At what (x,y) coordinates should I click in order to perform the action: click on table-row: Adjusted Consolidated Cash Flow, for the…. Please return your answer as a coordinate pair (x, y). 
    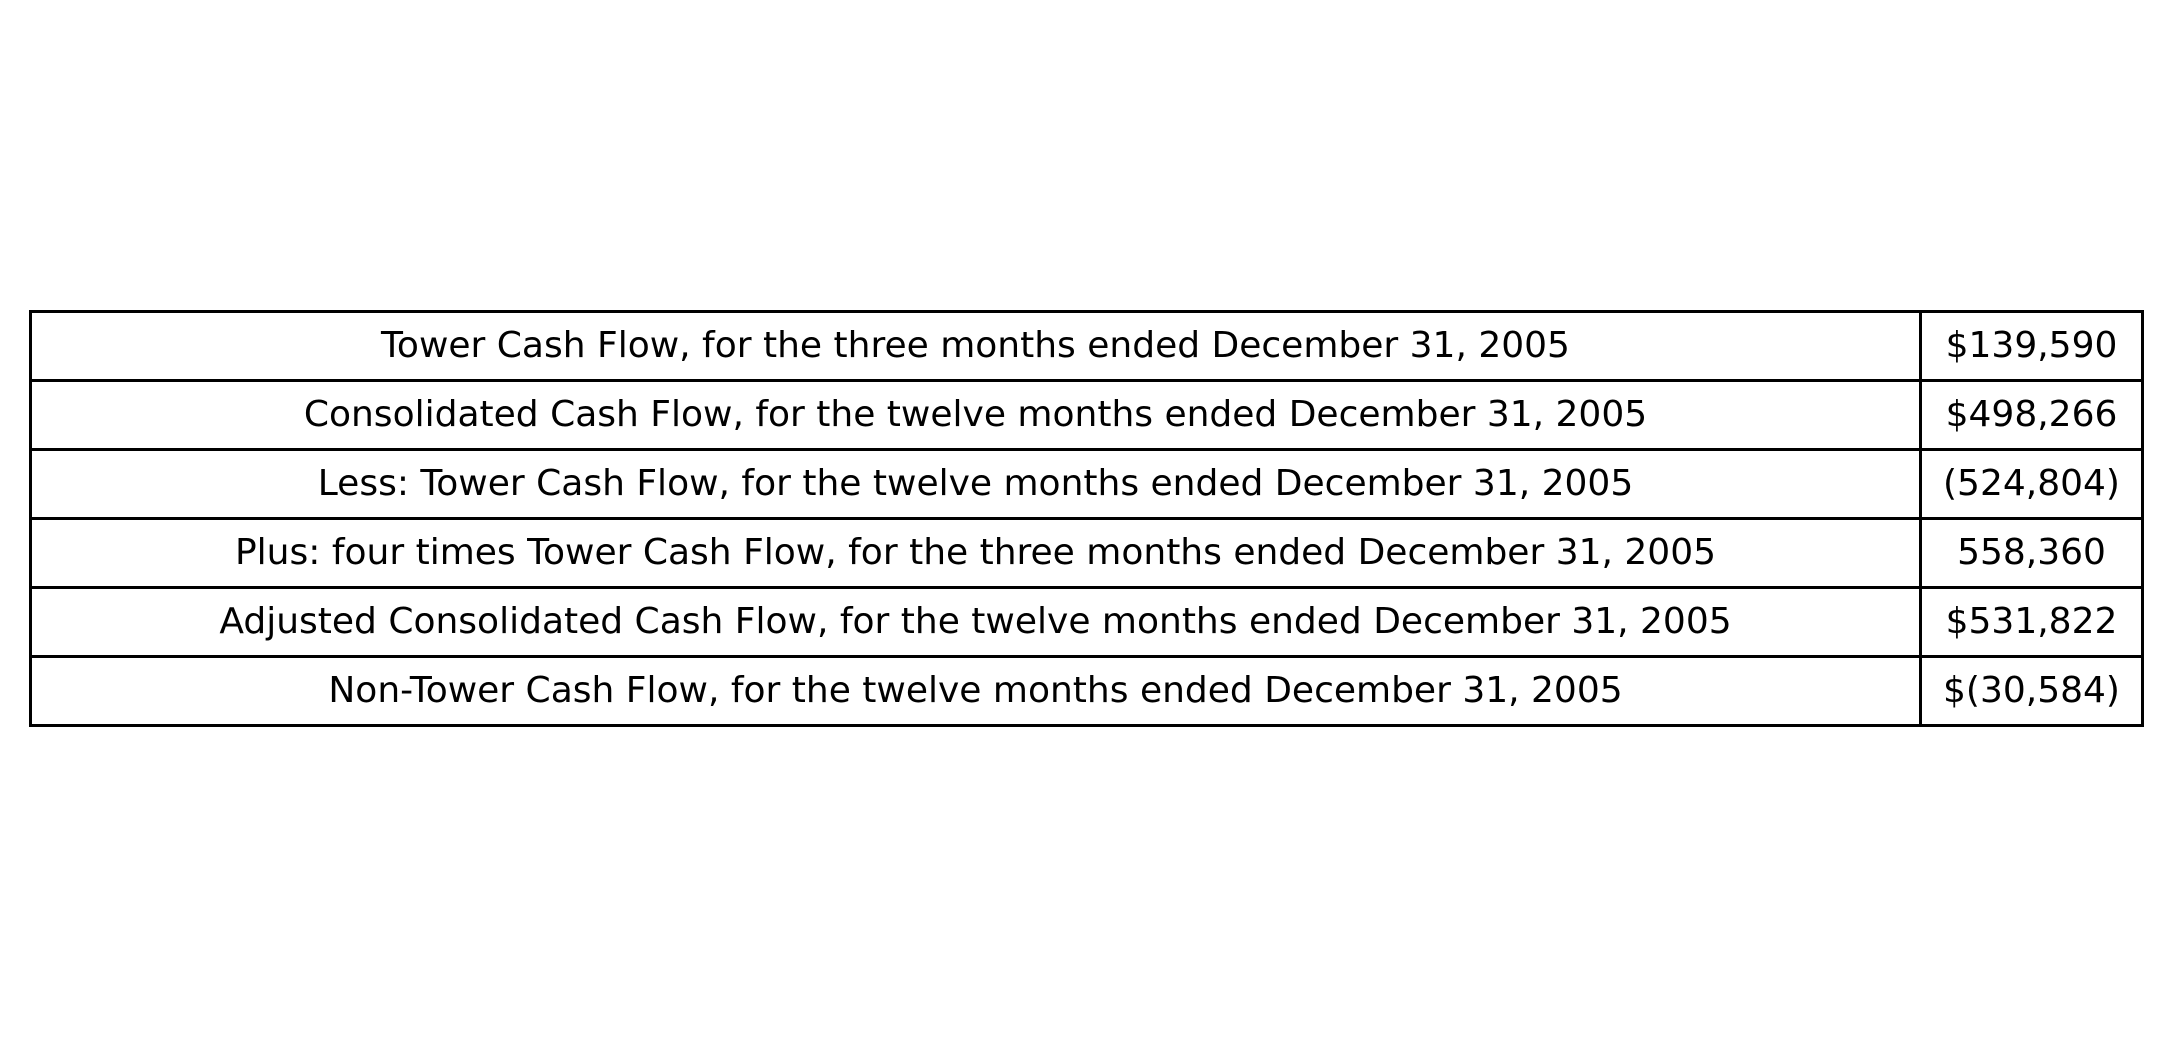
    Looking at the image, I should click on (1086, 622).